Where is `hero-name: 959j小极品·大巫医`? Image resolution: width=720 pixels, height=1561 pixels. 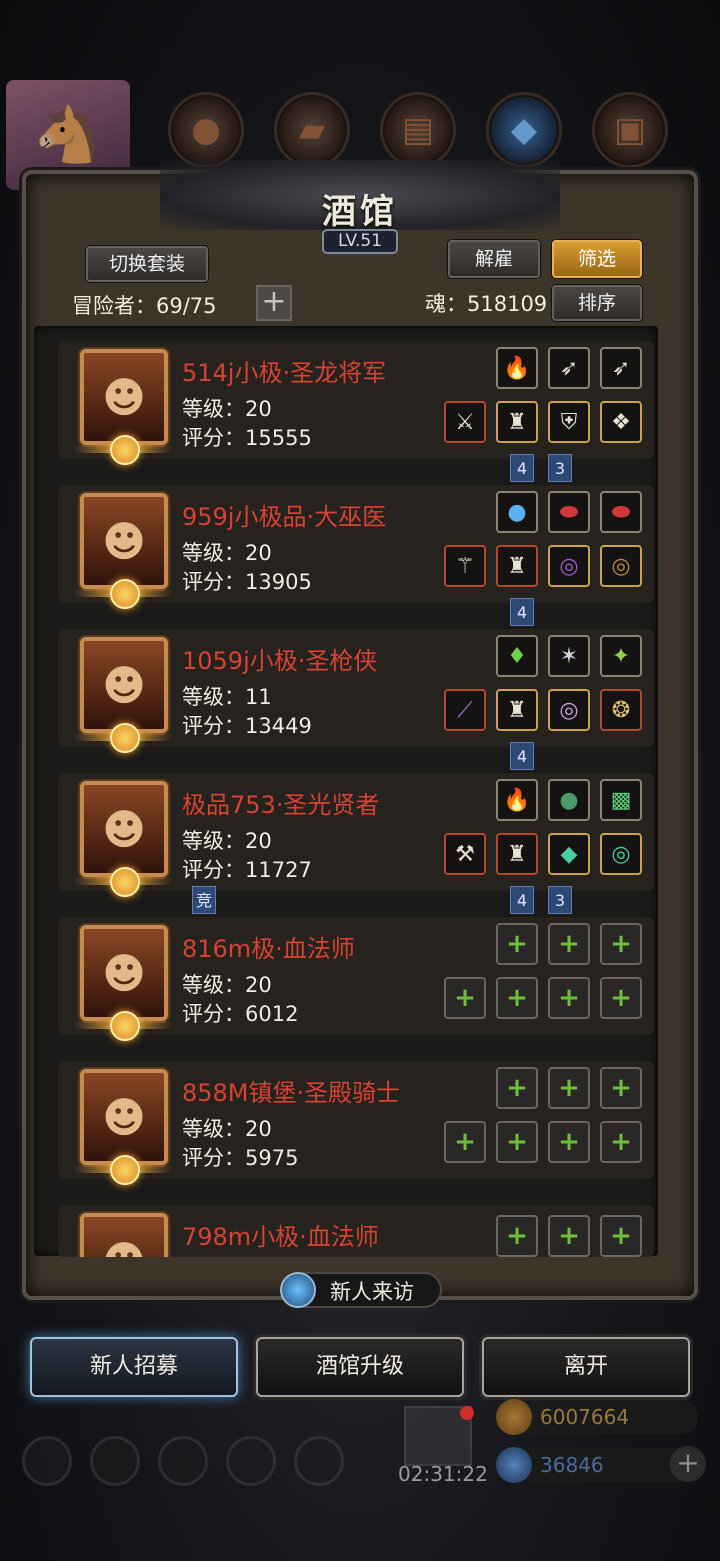 hero-name: 959j小极品·大巫医 is located at coordinates (284, 517).